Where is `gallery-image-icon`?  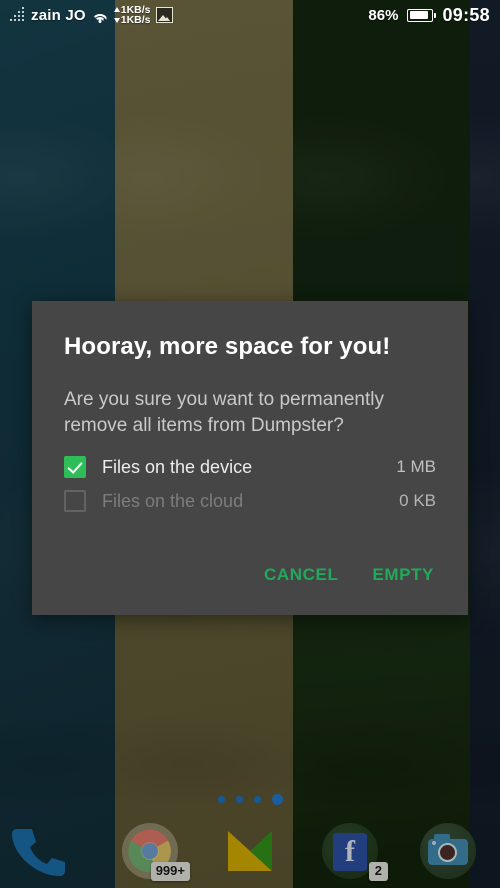
gallery-image-icon is located at coordinates (164, 15).